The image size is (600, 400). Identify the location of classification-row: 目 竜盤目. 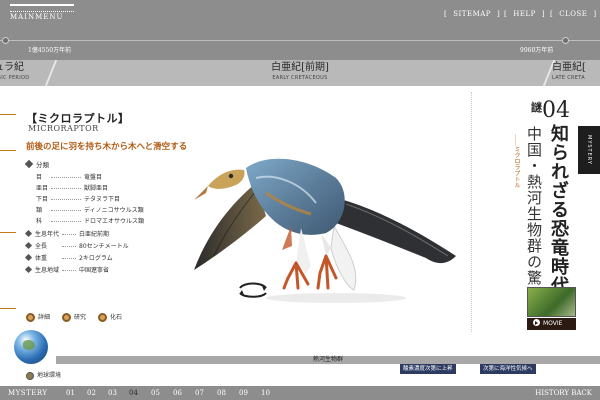
(69, 176).